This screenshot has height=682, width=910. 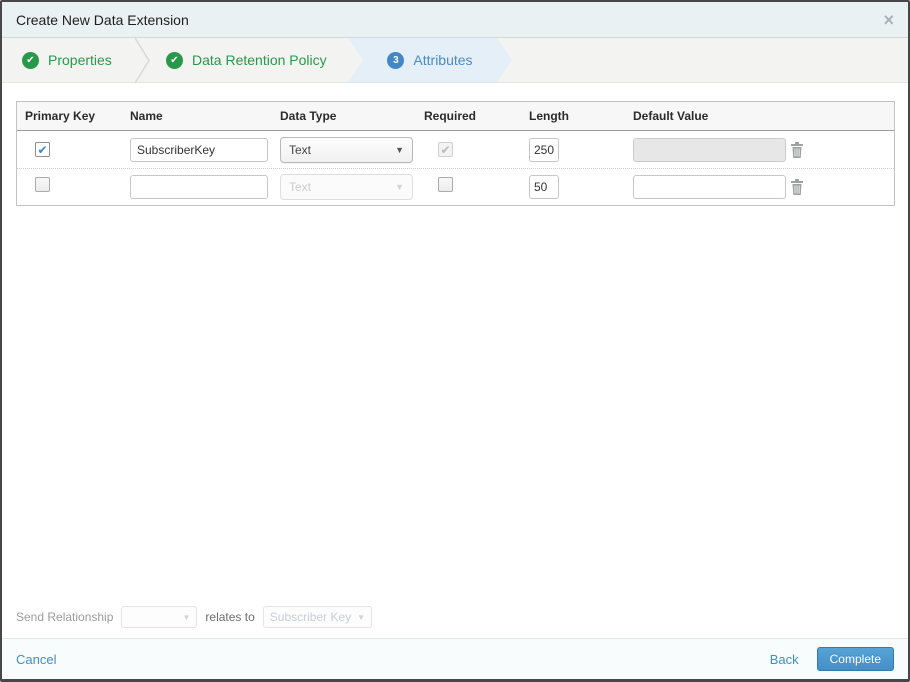 I want to click on modal-footer: Cancel Back Complete, so click(x=455, y=658).